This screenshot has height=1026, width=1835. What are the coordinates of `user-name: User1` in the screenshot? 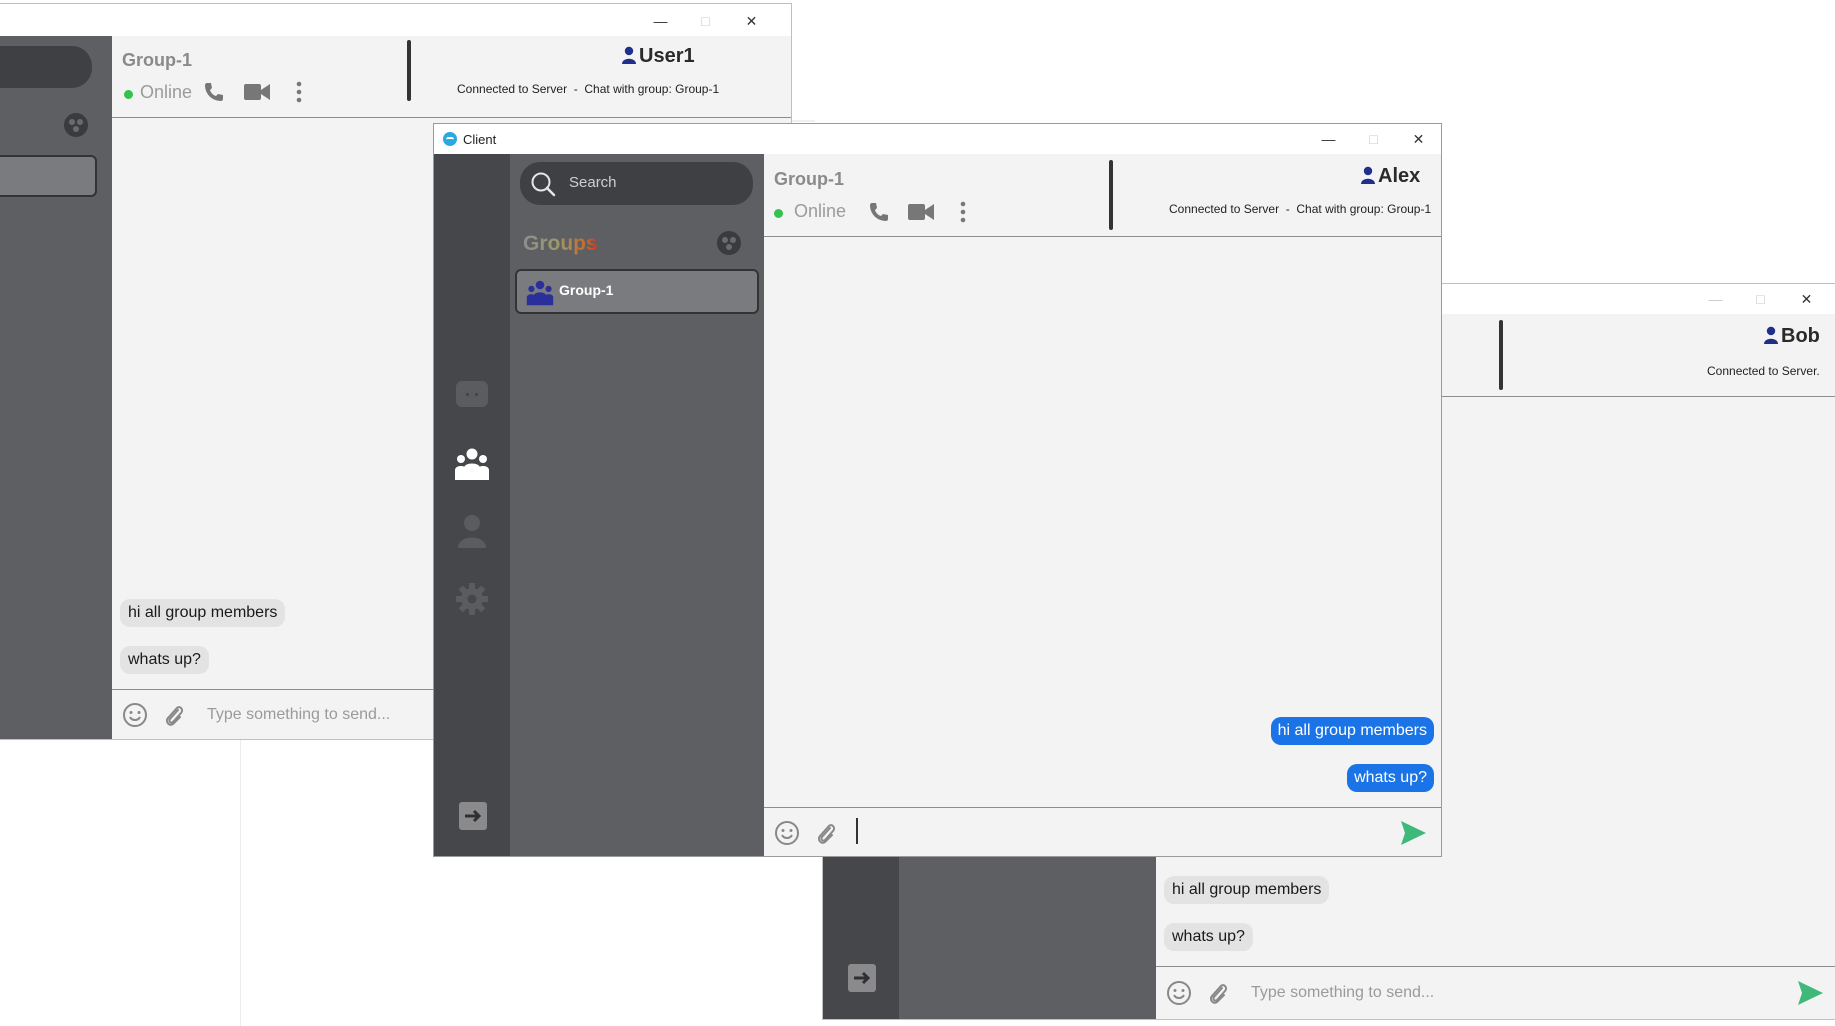 It's located at (667, 56).